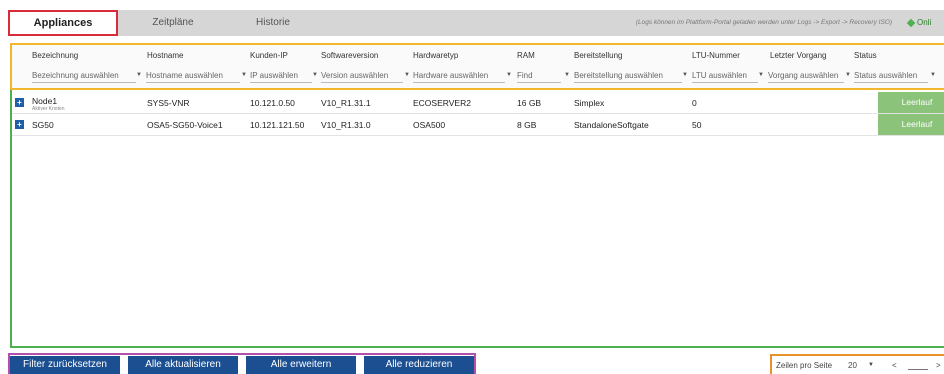 The image size is (944, 374). I want to click on cell-ip: 10.121.121.50, so click(277, 125).